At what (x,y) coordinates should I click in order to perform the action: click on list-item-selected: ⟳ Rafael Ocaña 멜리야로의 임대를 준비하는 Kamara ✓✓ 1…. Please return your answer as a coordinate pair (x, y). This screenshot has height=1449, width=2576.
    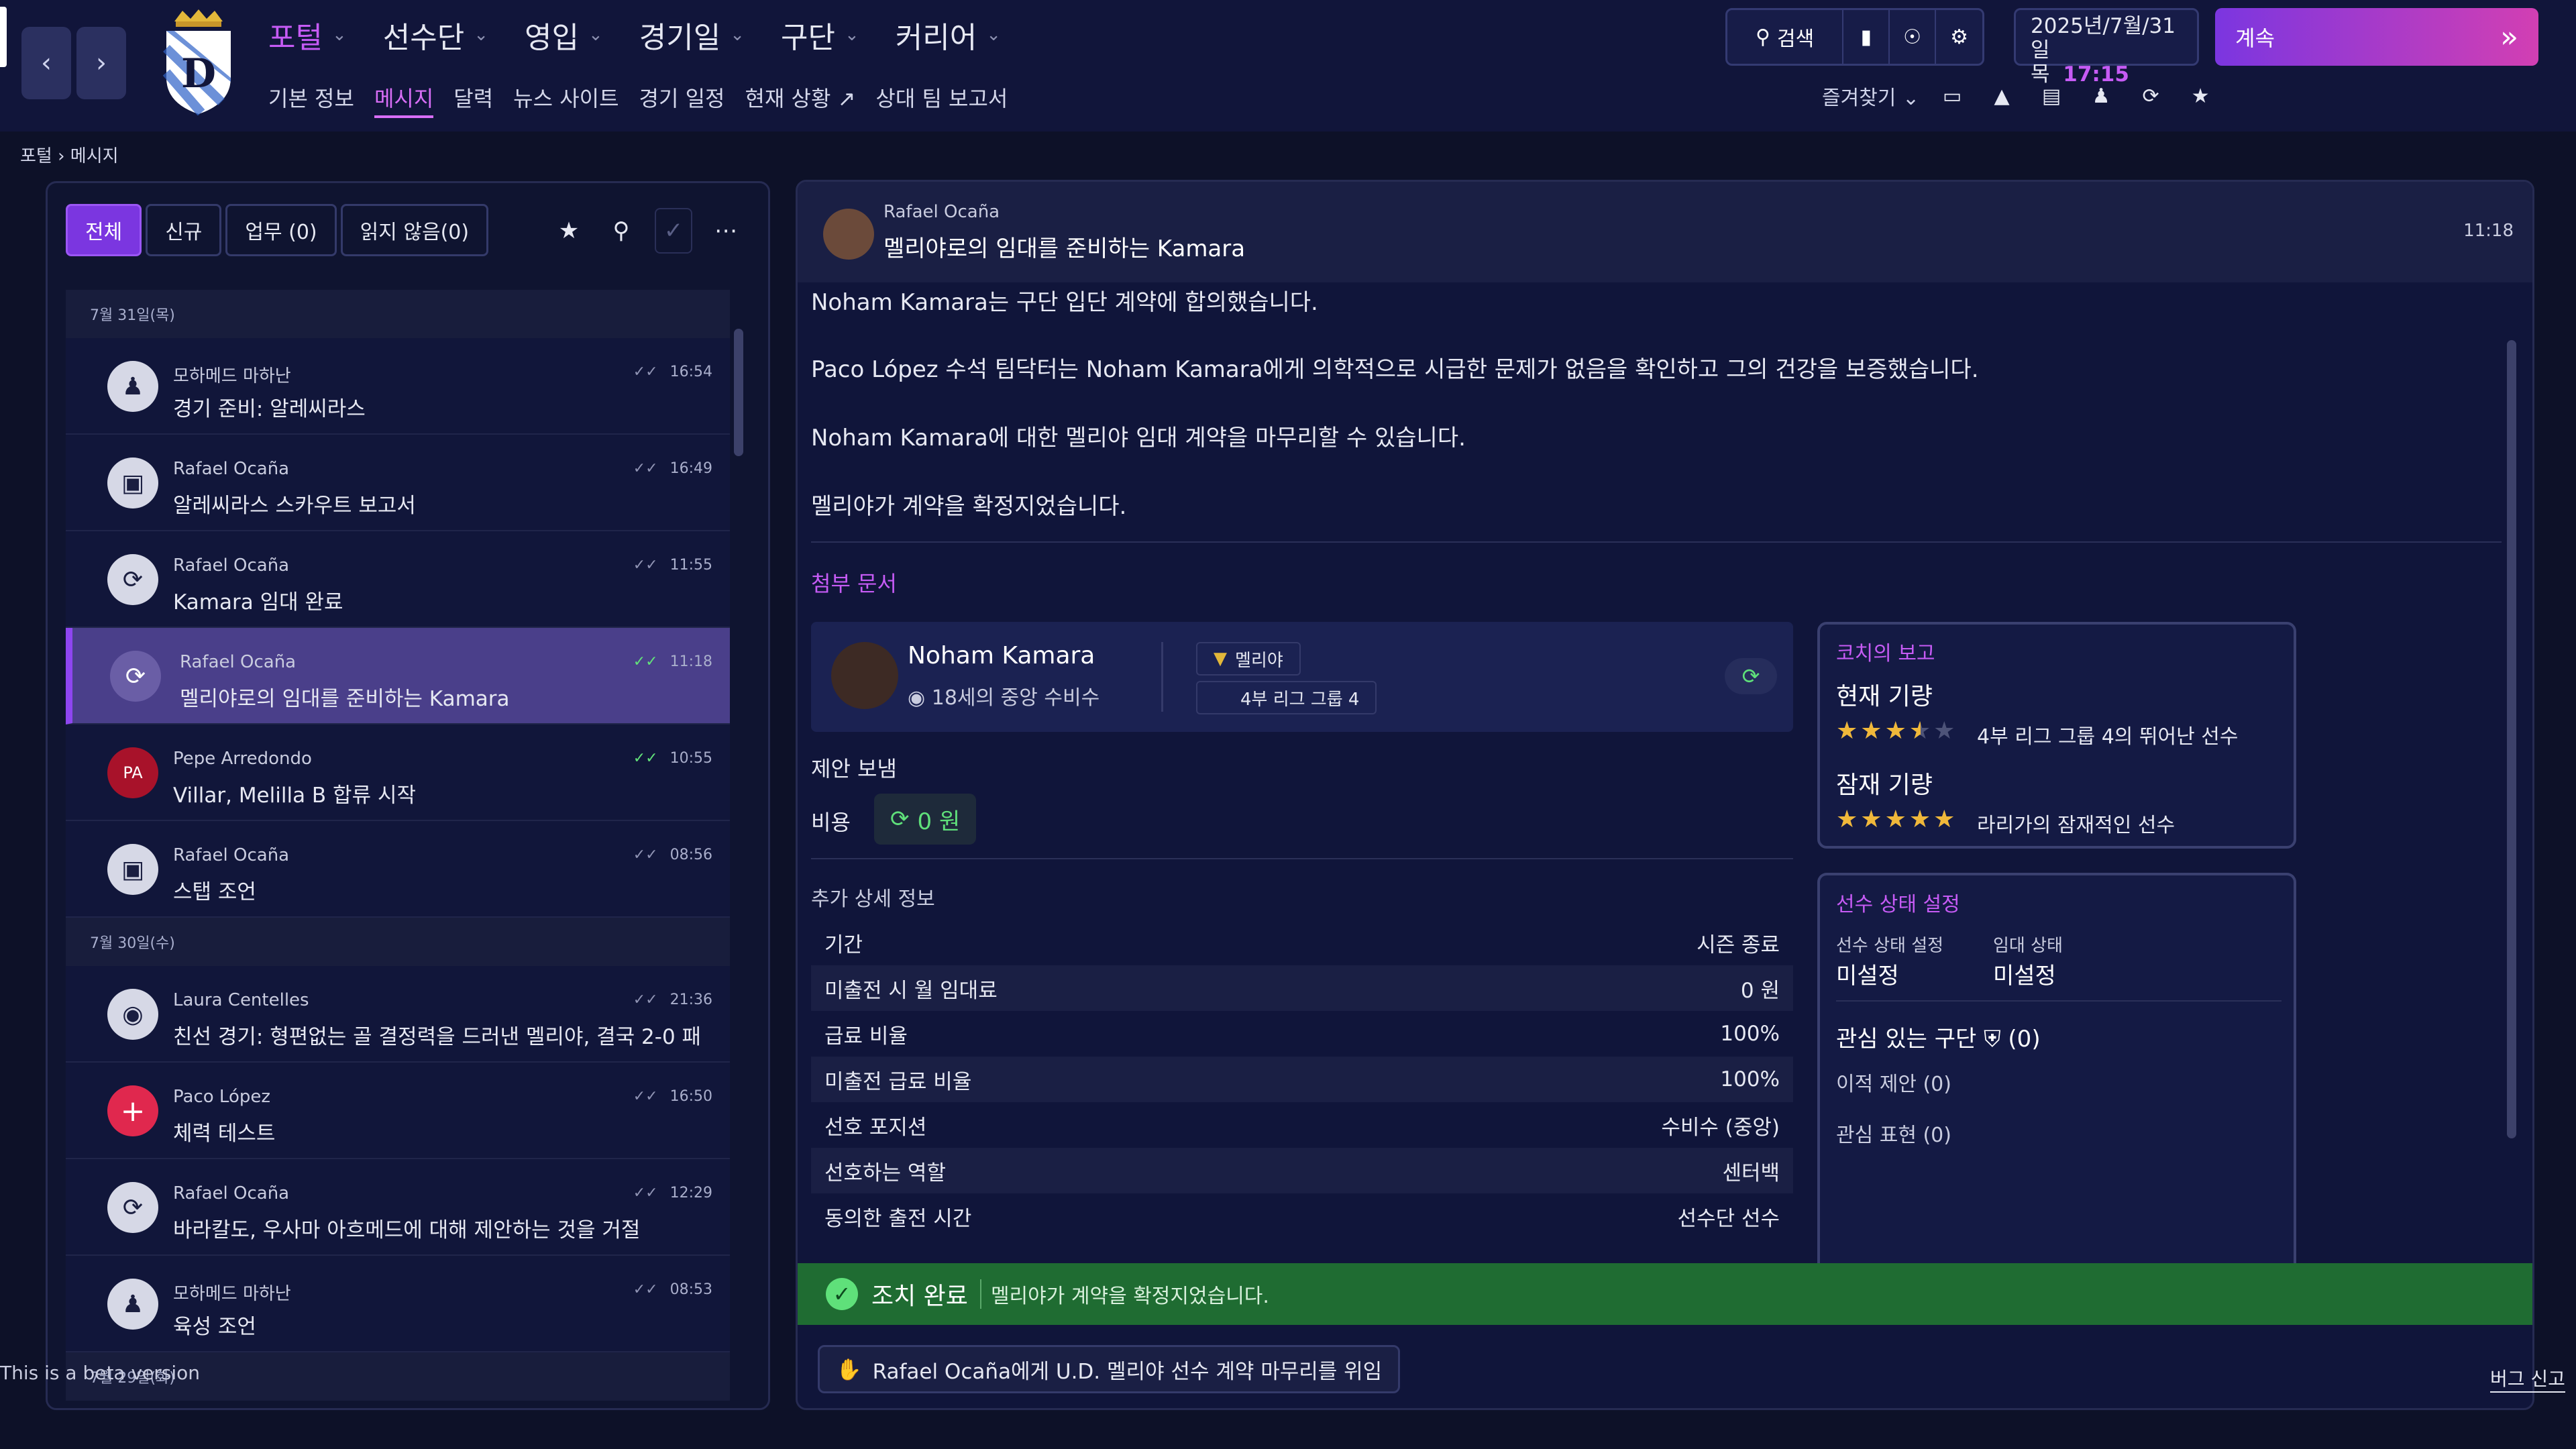
    Looking at the image, I should click on (398, 676).